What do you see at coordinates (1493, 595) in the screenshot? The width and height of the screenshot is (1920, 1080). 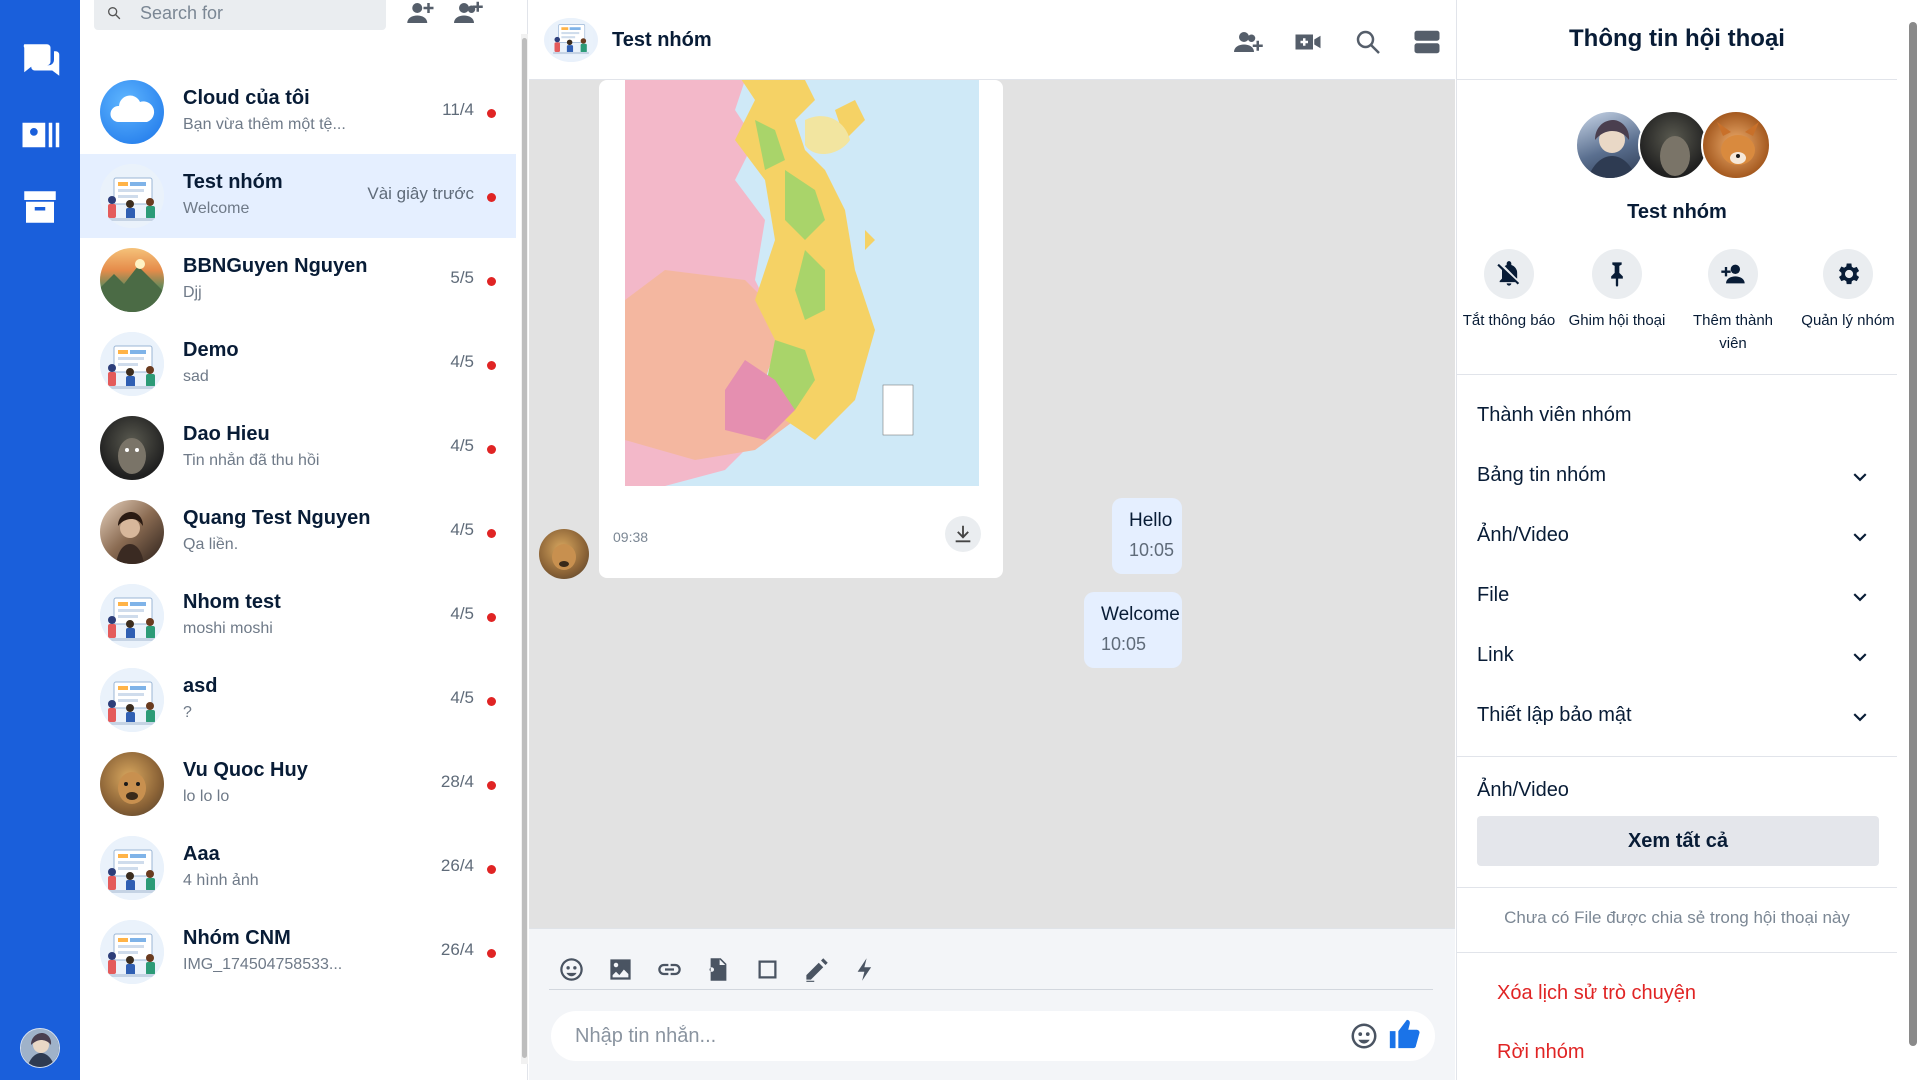 I see `section-label: File` at bounding box center [1493, 595].